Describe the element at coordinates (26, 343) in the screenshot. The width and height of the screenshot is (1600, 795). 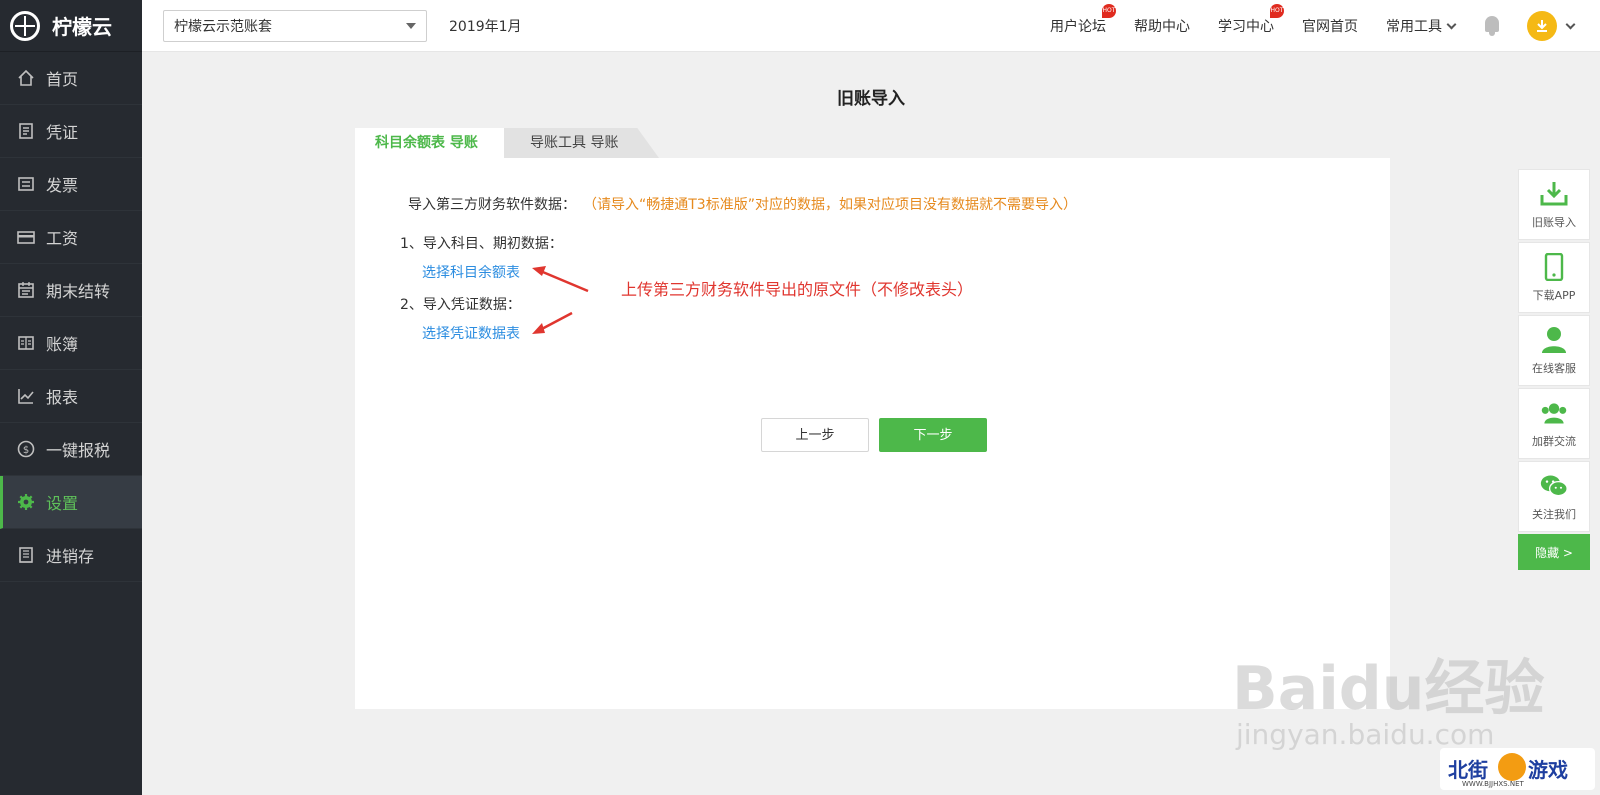
I see `ledger-icon` at that location.